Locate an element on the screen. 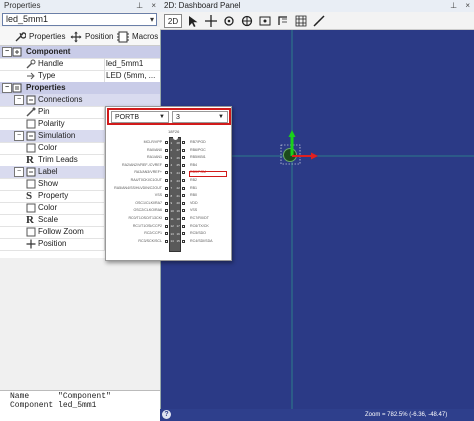  chip-pin-label-right: VDD is located at coordinates (194, 203).